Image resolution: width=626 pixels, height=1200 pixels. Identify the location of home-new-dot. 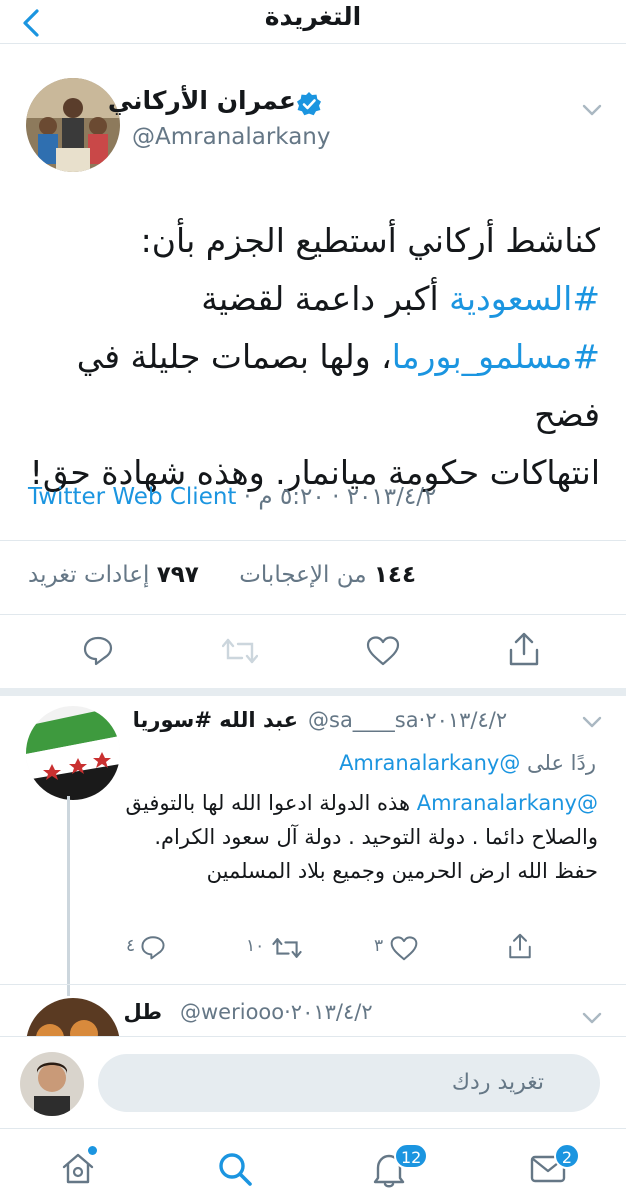
(92, 1150).